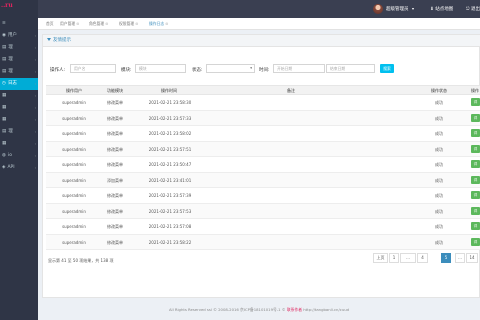 Image resolution: width=480 pixels, height=320 pixels. I want to click on logo-text: ..ru, so click(7, 5).